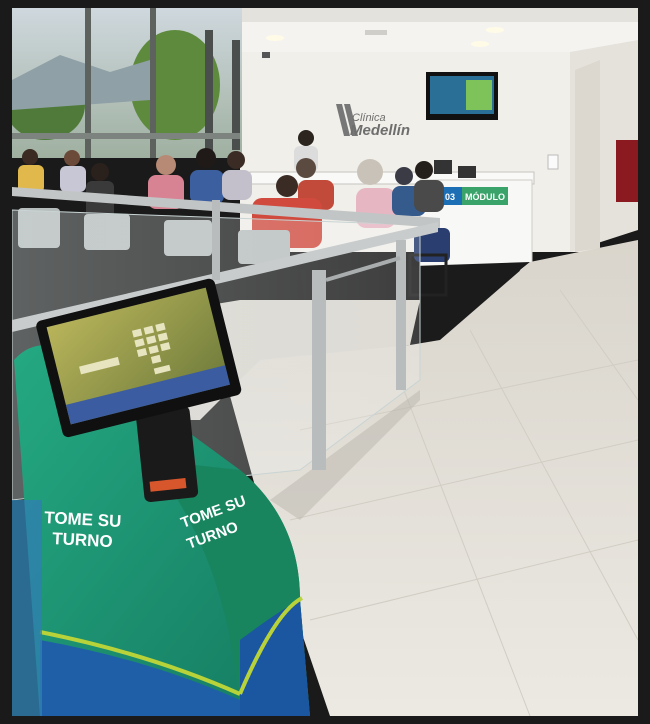 This screenshot has height=724, width=650. Describe the element at coordinates (485, 196) in the screenshot. I see `module-label: MÓDULO` at that location.